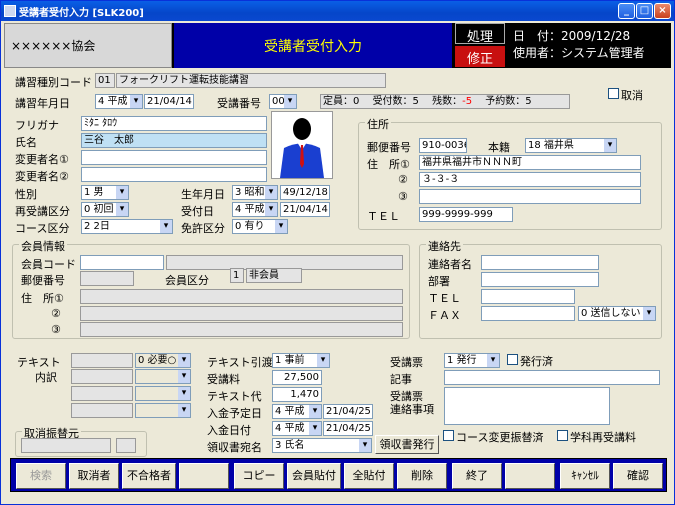 This screenshot has height=505, width=675. Describe the element at coordinates (644, 11) in the screenshot. I see `maximize-button: □` at that location.